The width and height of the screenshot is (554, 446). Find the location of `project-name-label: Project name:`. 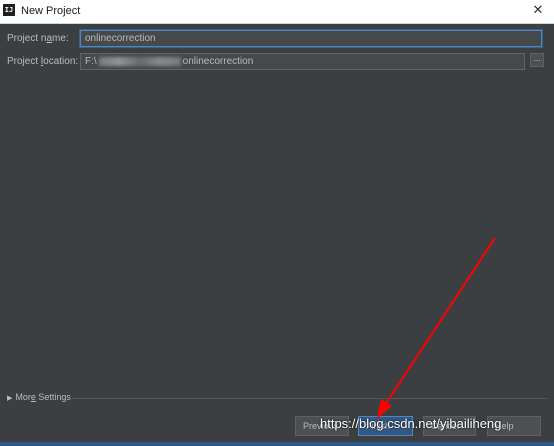

project-name-label: Project name: is located at coordinates (38, 38).